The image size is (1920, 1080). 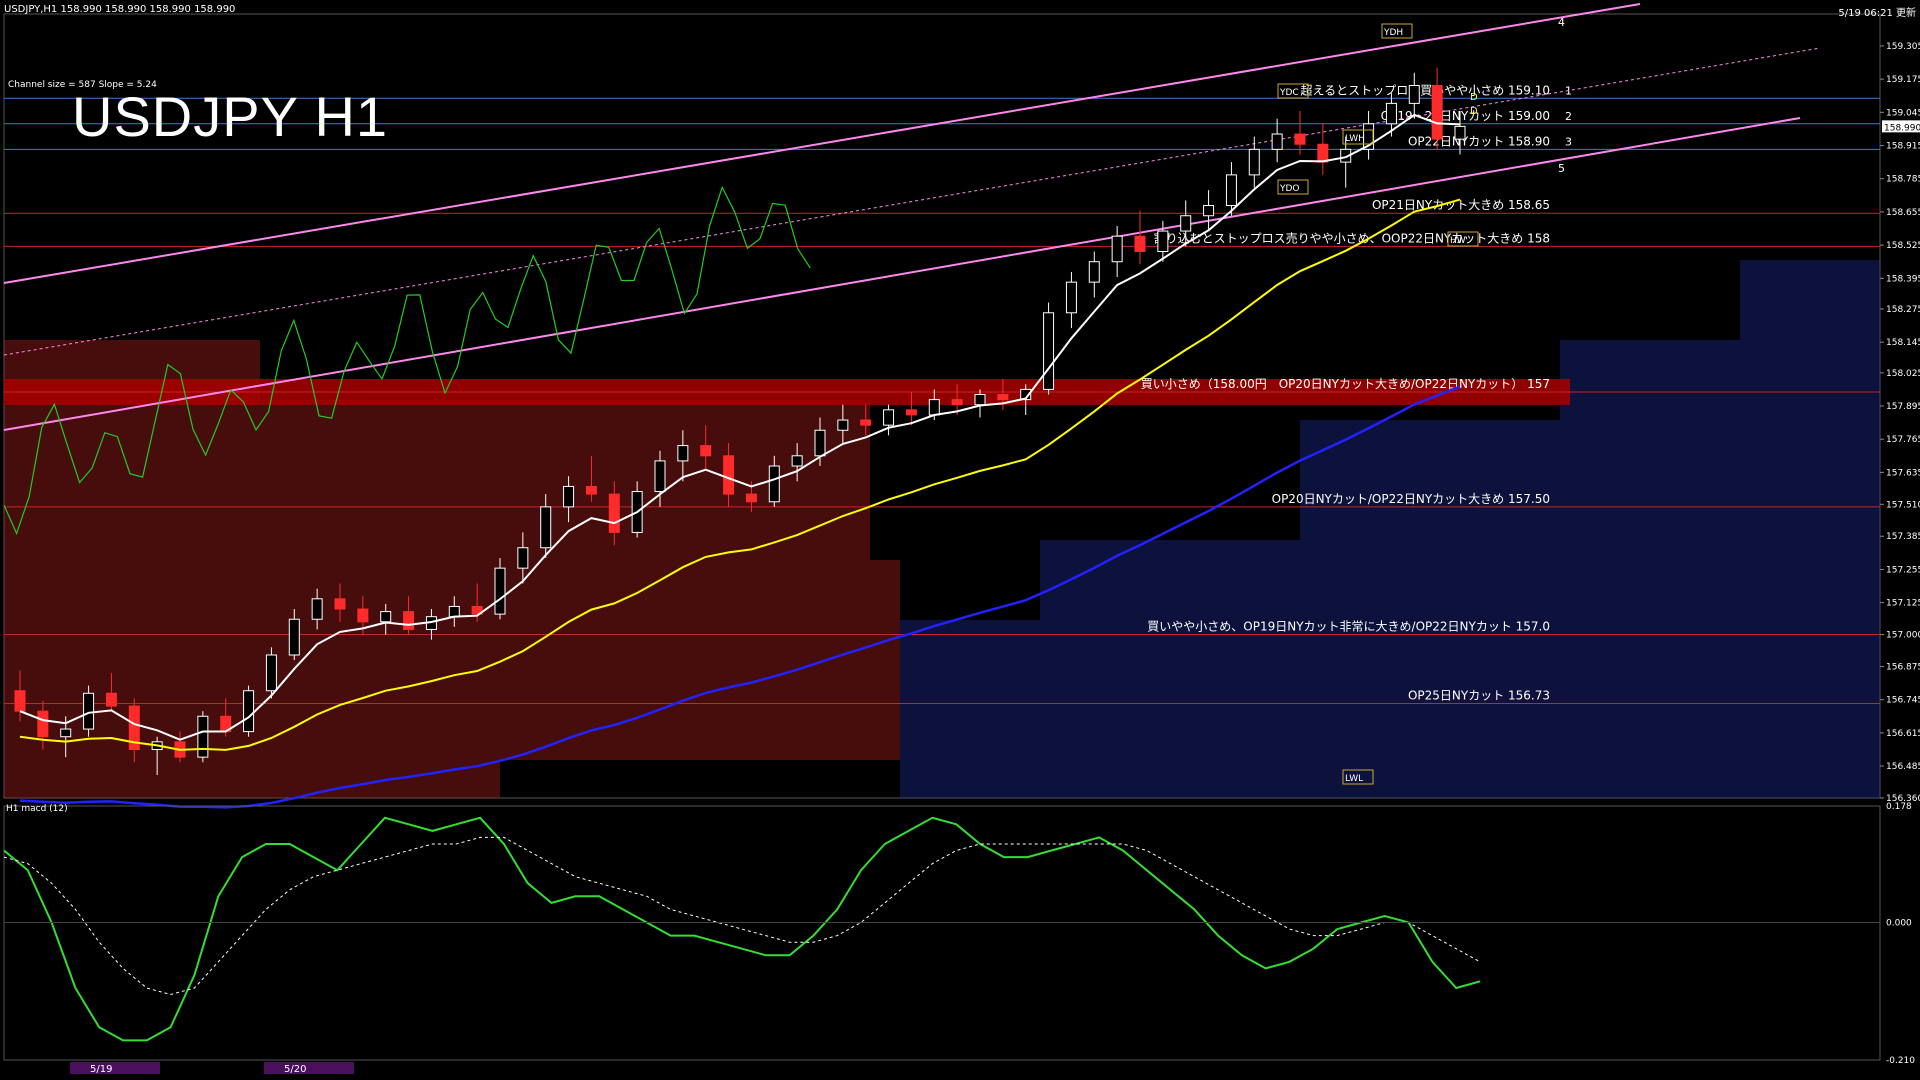 I want to click on y-tick-label: 158.525, so click(x=1903, y=246).